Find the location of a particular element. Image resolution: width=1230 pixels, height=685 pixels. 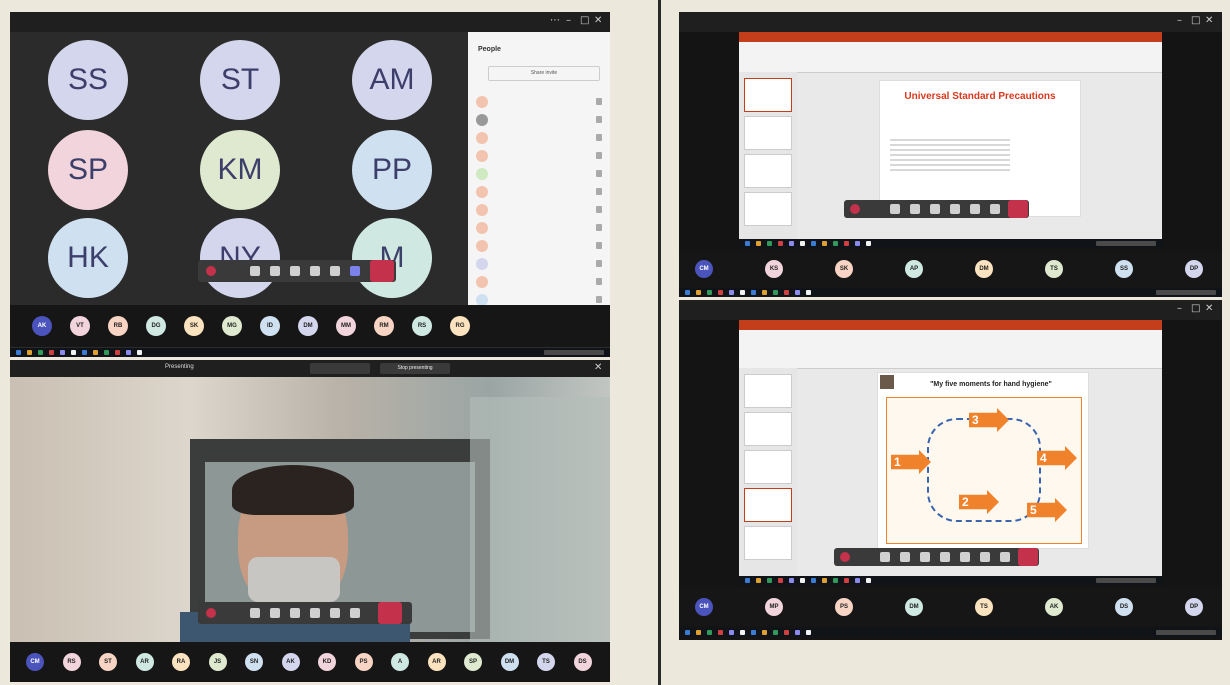

participant-thumbnail: MP is located at coordinates (774, 607).